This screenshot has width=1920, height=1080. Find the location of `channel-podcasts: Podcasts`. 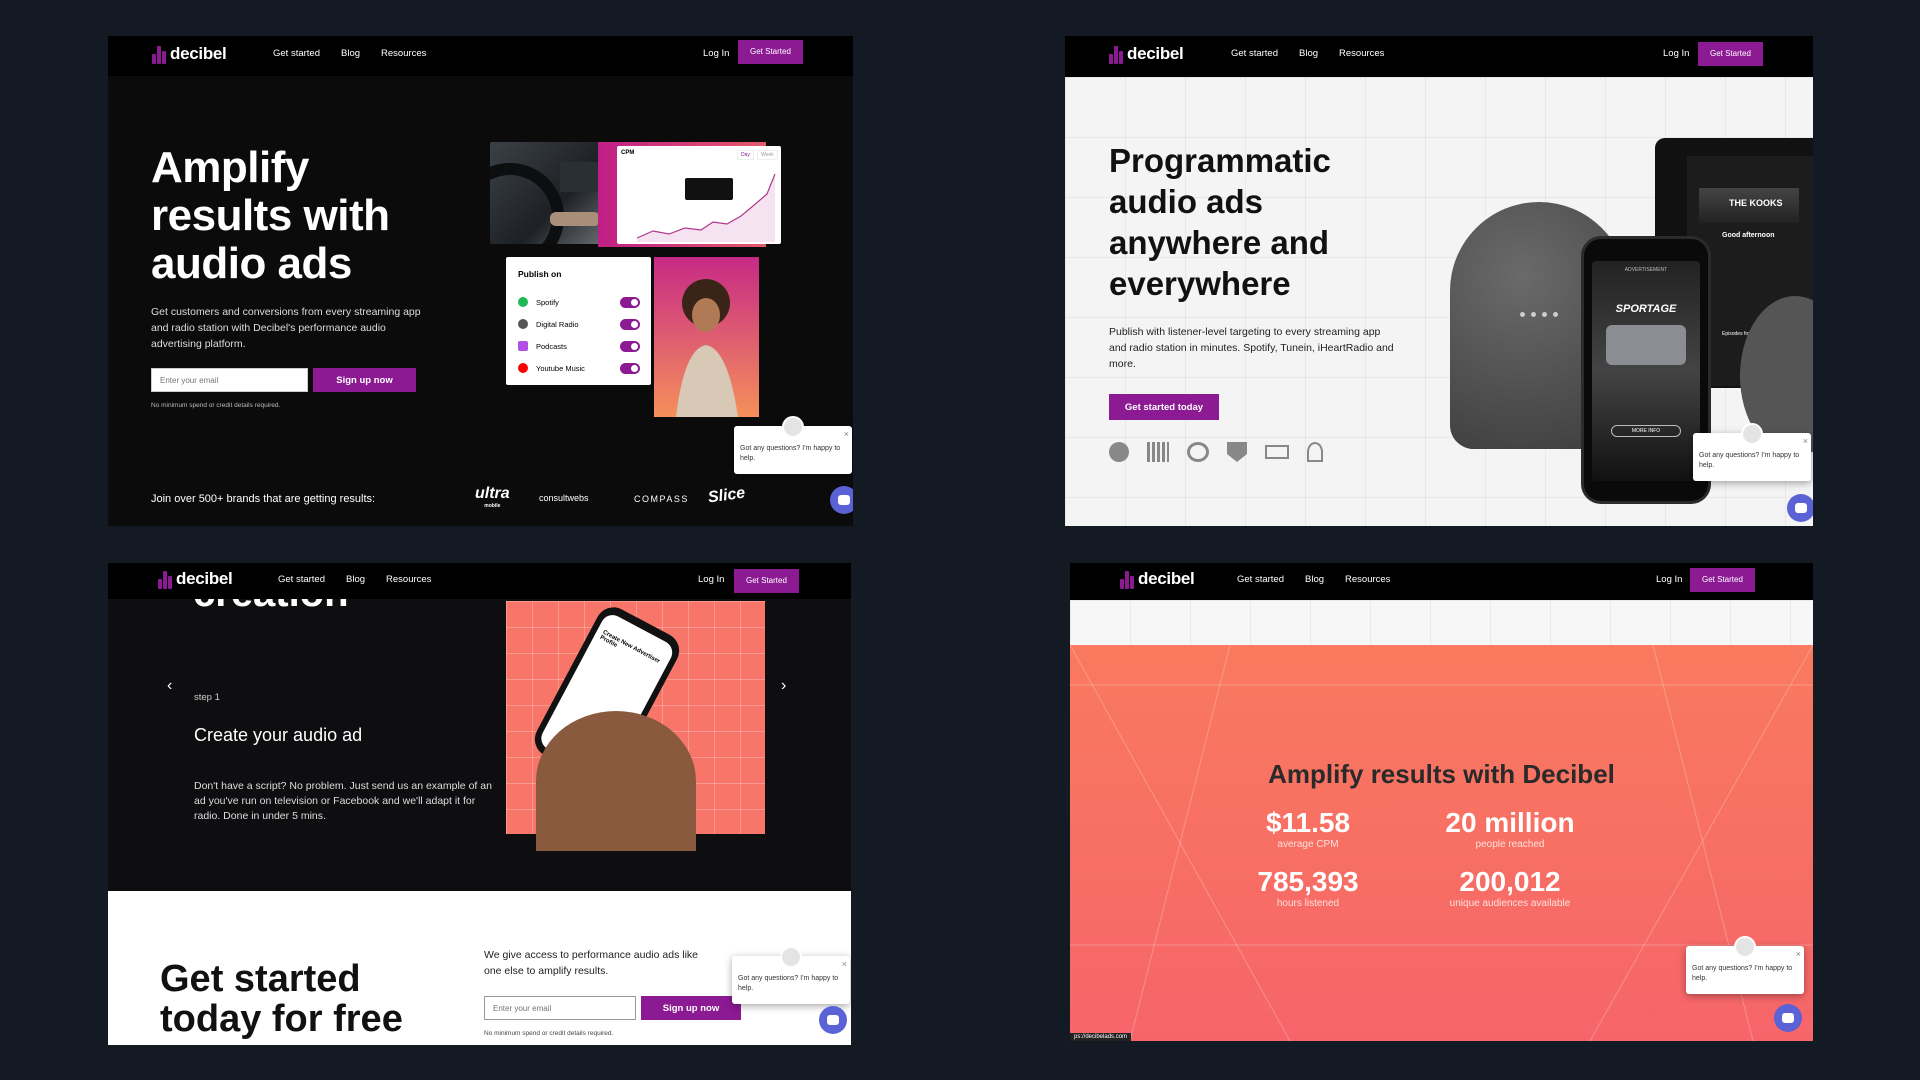

channel-podcasts: Podcasts is located at coordinates (579, 346).